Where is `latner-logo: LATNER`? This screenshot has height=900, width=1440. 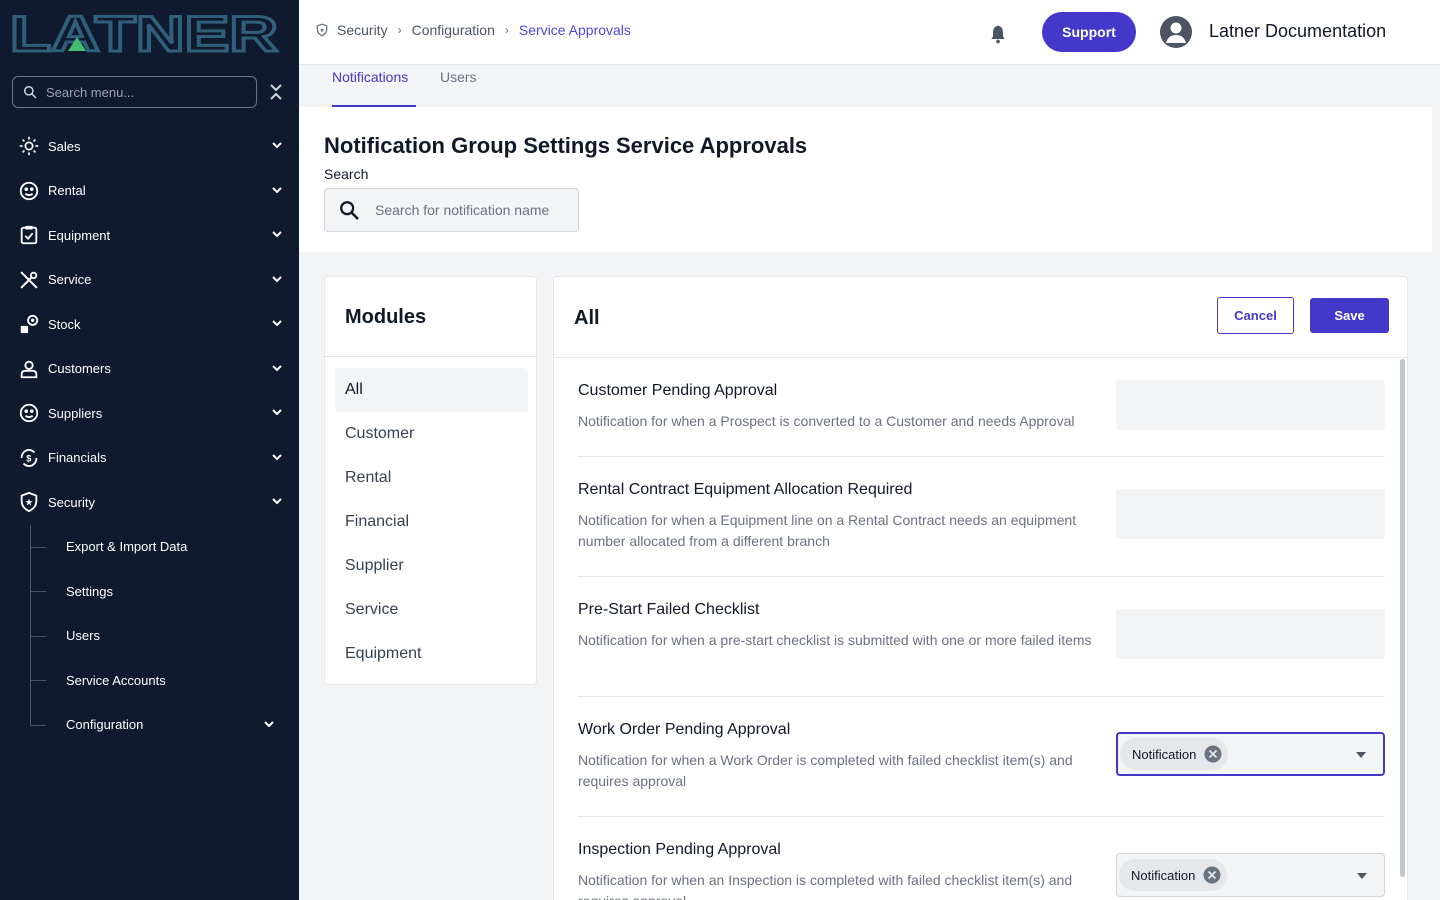 latner-logo: LATNER is located at coordinates (146, 32).